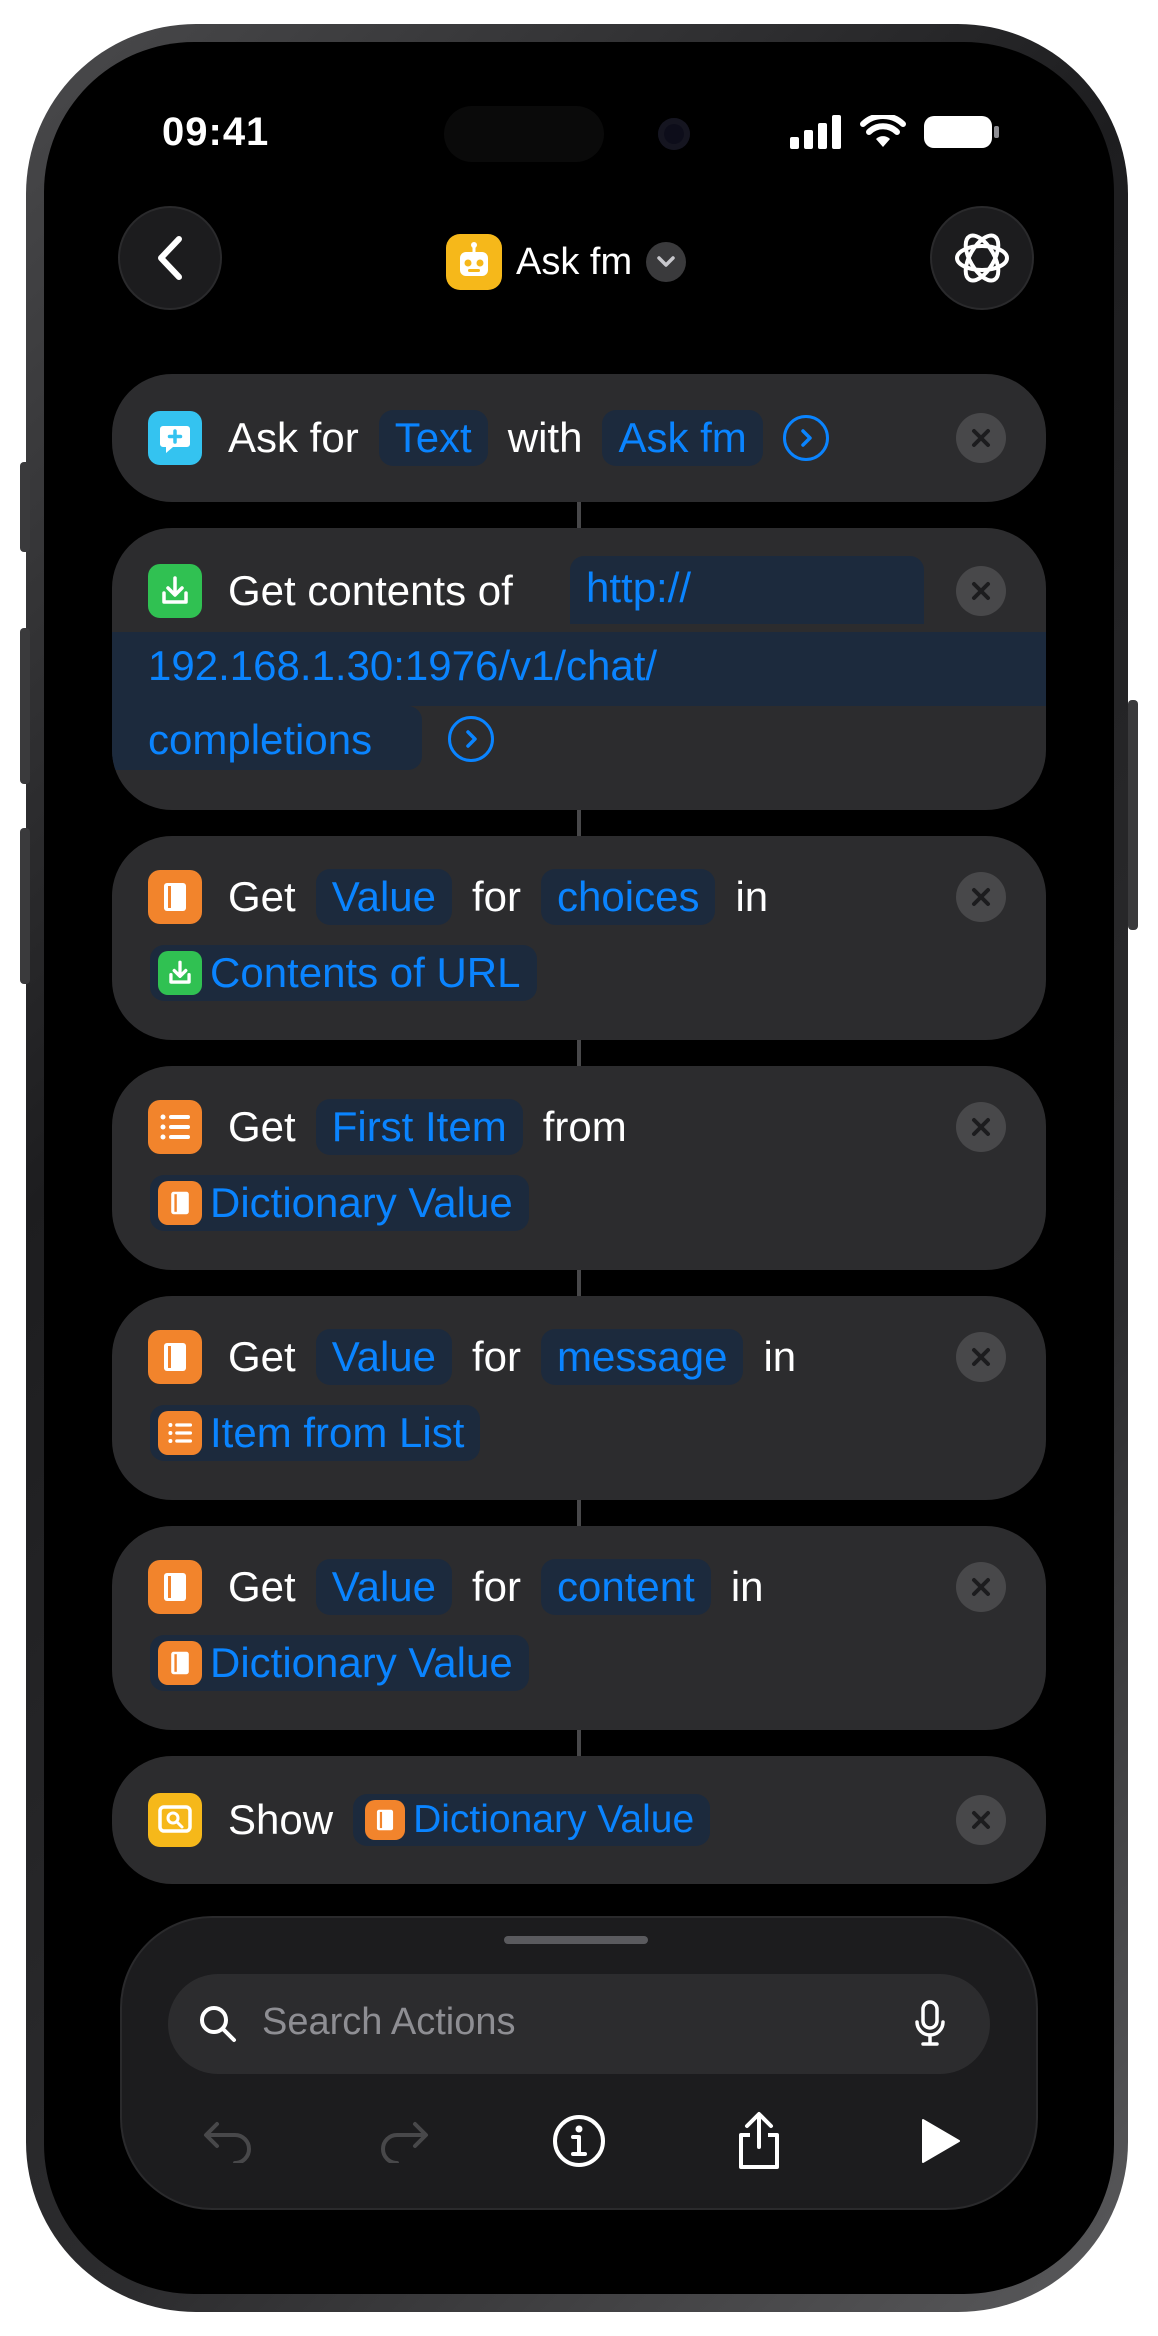 This screenshot has width=1158, height=2336. What do you see at coordinates (1133, 815) in the screenshot?
I see `power-button` at bounding box center [1133, 815].